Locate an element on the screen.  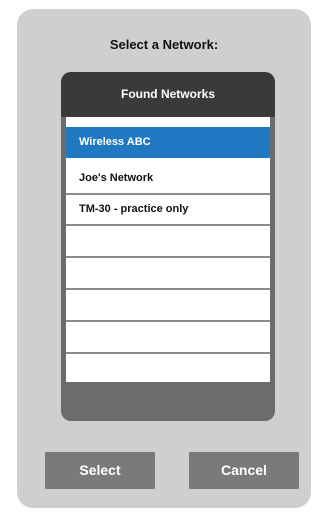
network-item-label: TM-30 - practice only is located at coordinates (134, 209).